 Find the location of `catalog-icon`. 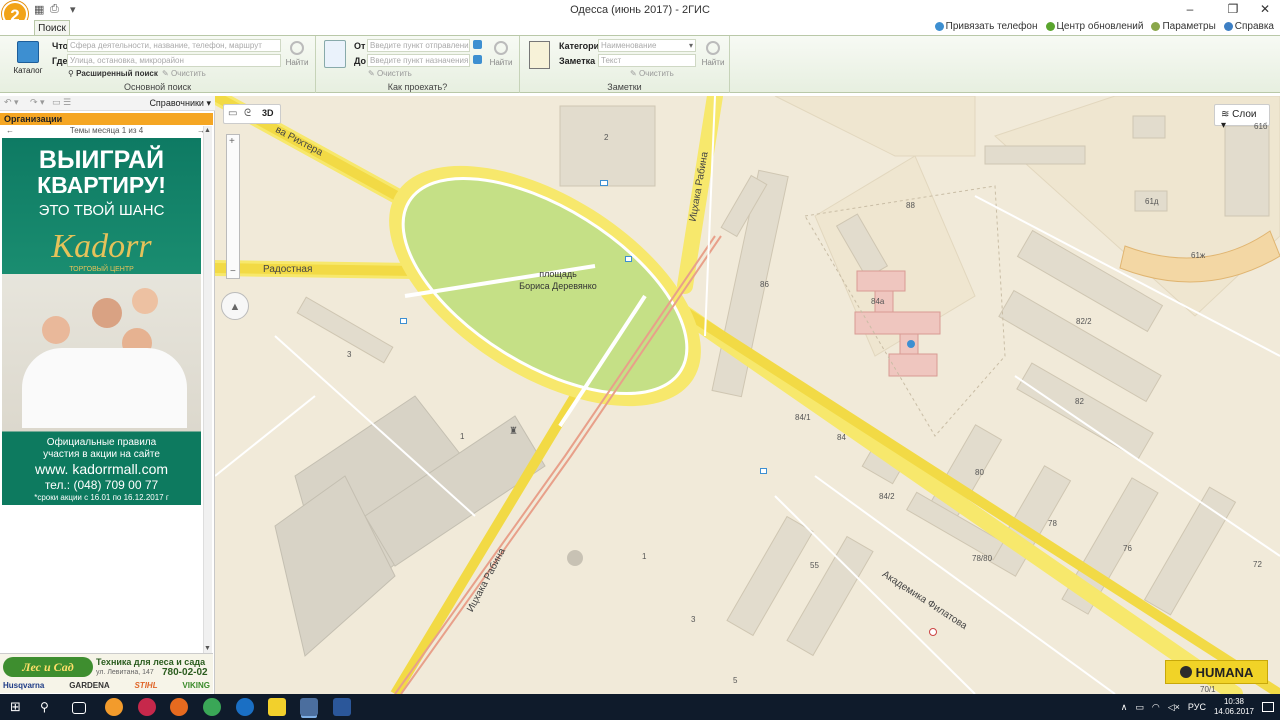

catalog-icon is located at coordinates (28, 52).